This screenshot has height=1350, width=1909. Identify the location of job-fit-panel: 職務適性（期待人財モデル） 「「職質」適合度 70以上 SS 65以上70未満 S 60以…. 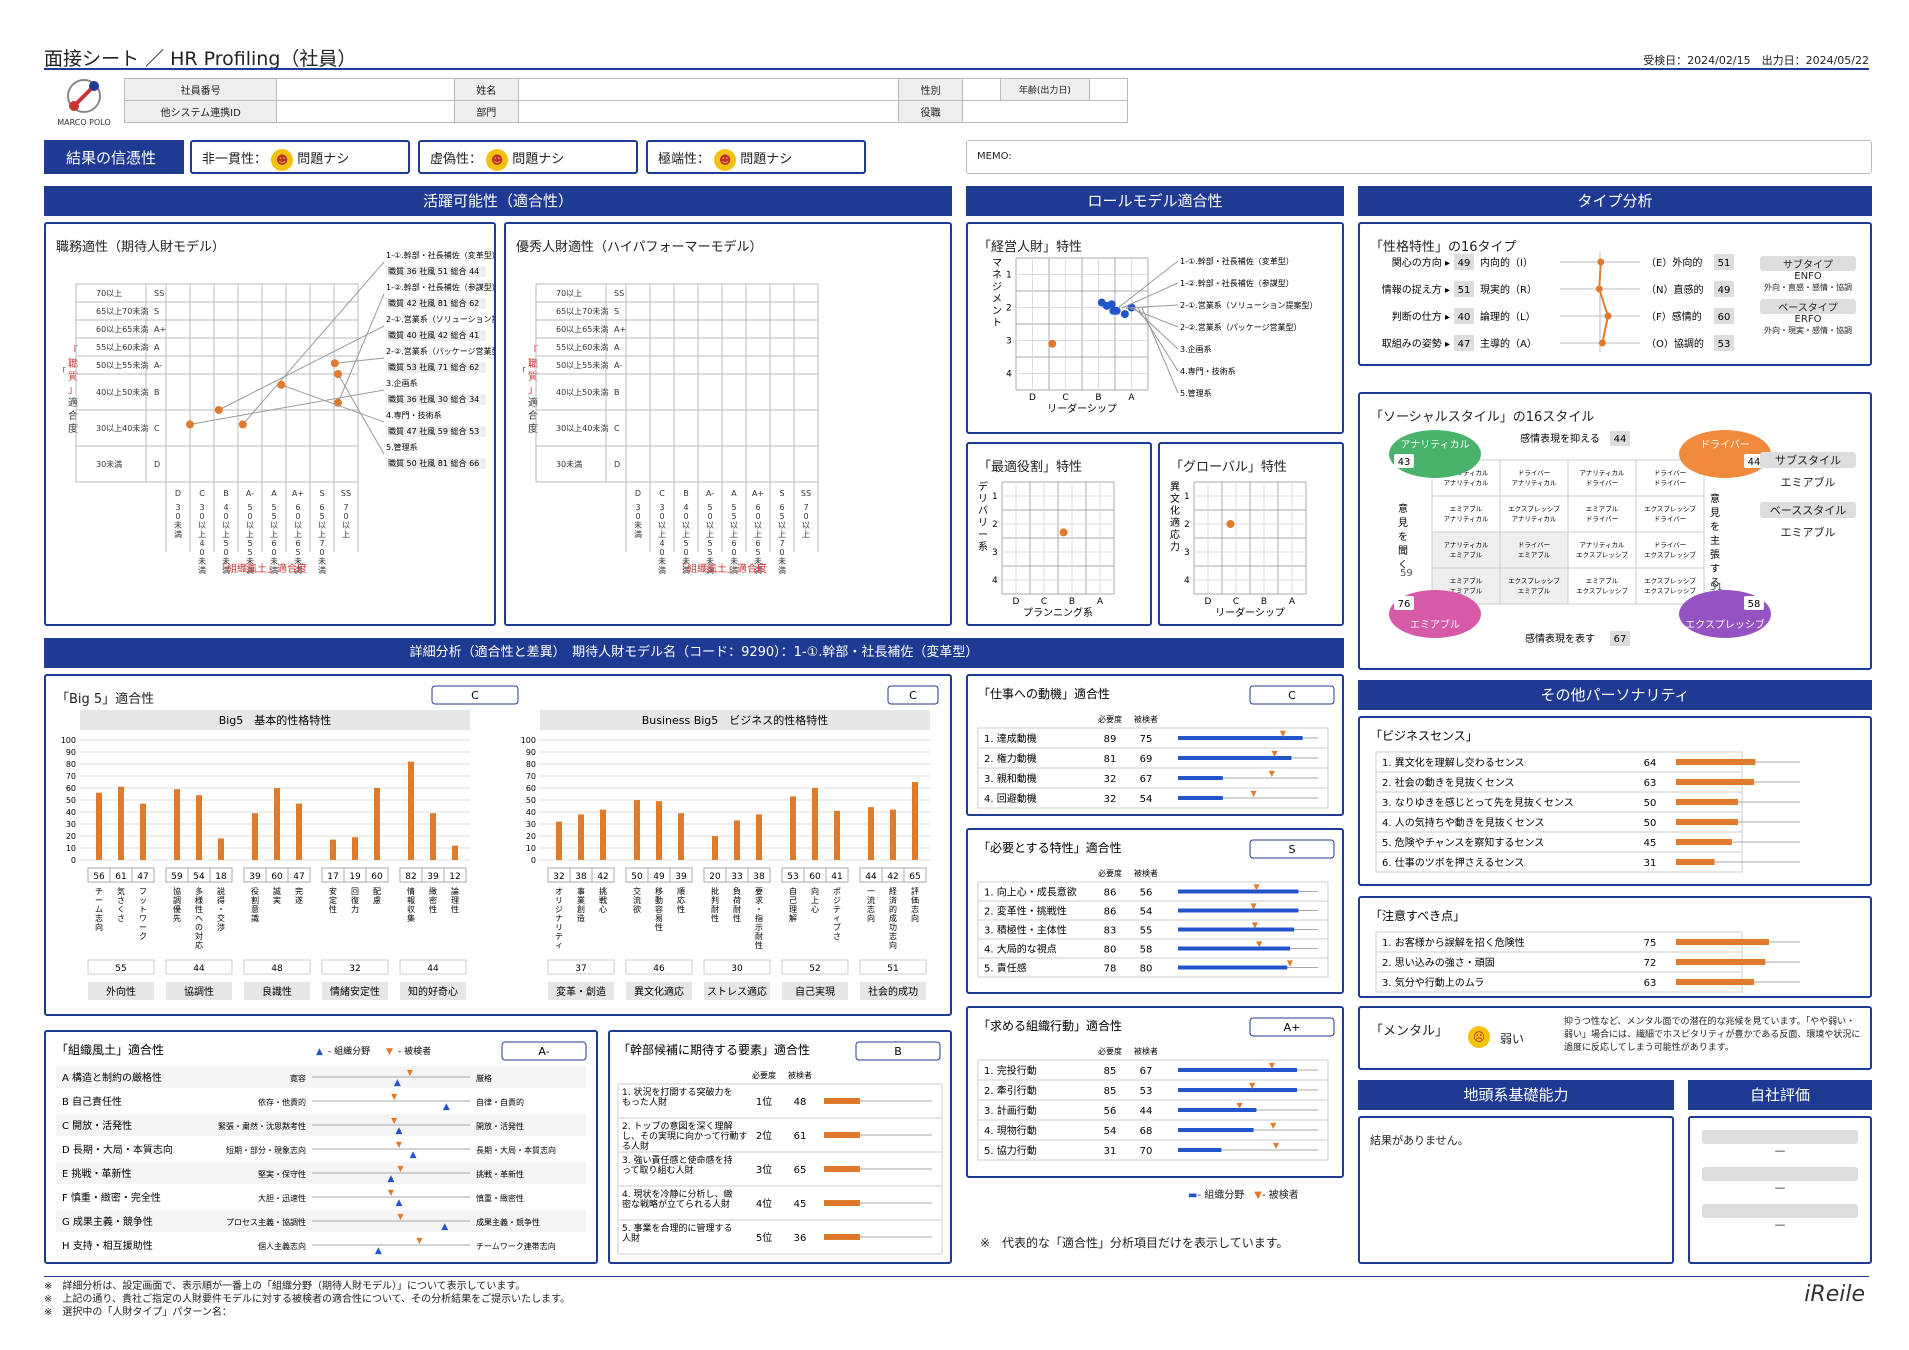
(270, 424).